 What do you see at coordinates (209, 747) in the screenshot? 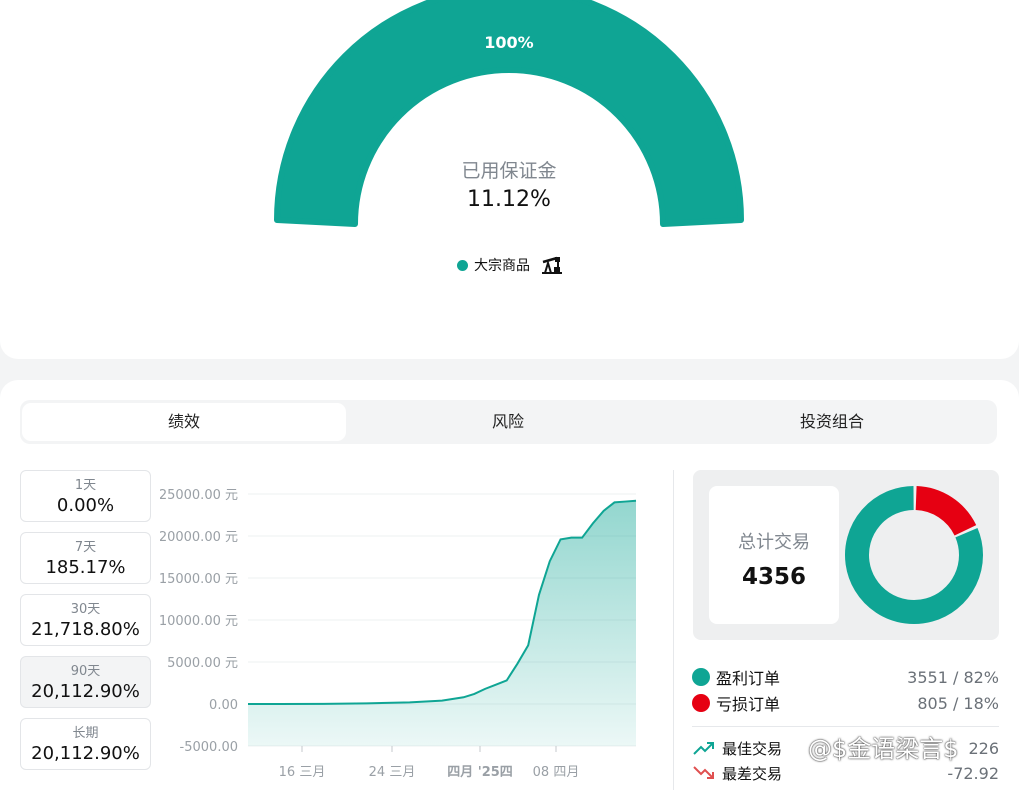
I see `y-tick-label: -5000.00` at bounding box center [209, 747].